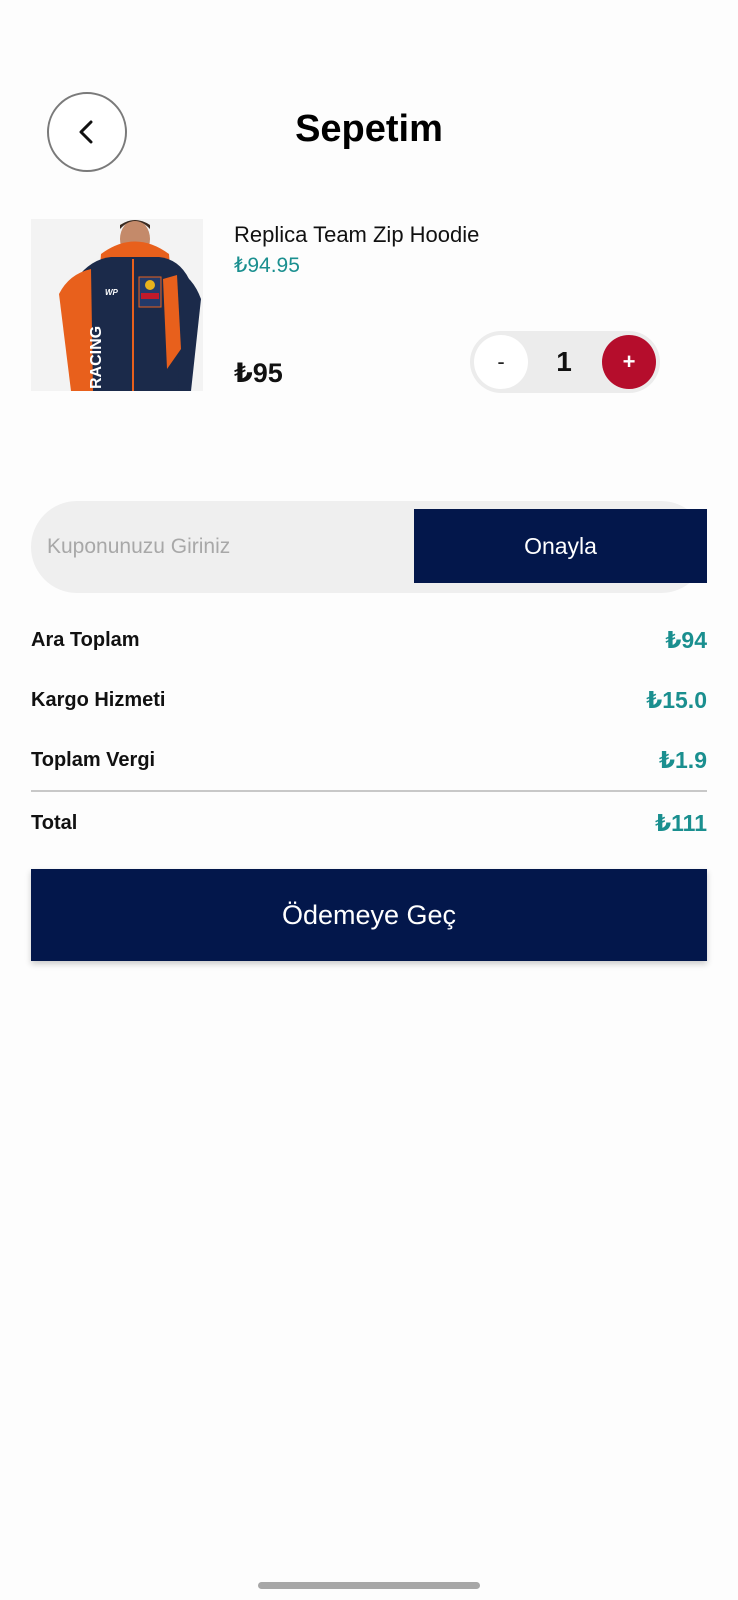 This screenshot has height=1600, width=738. I want to click on increase-quantity-button: +, so click(629, 362).